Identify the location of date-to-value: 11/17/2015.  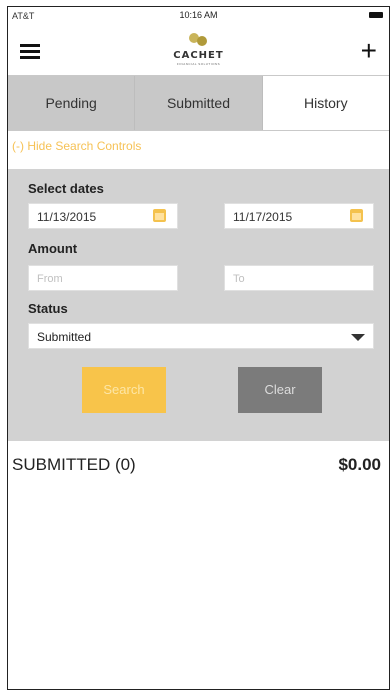
(263, 217).